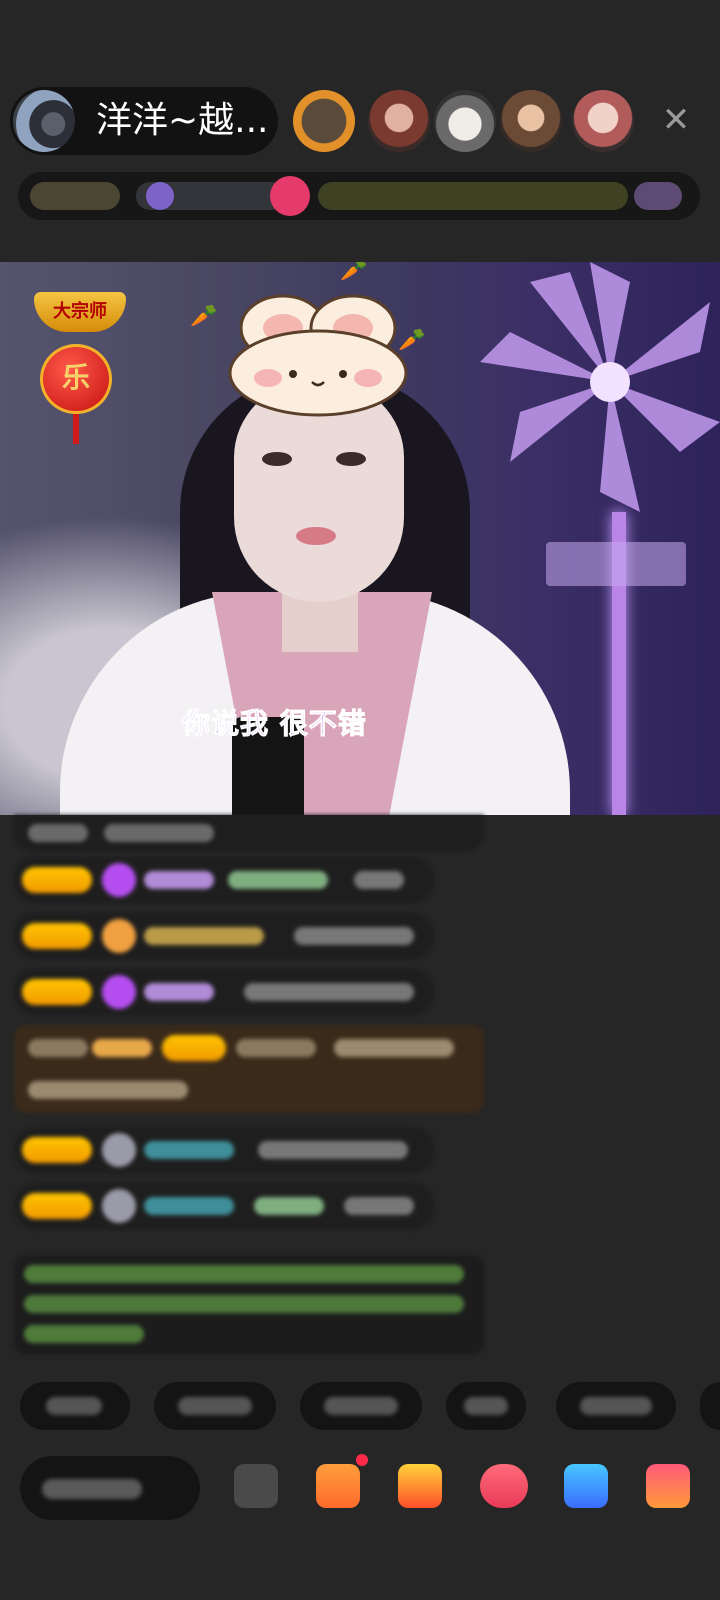  I want to click on streamer-lips, so click(316, 536).